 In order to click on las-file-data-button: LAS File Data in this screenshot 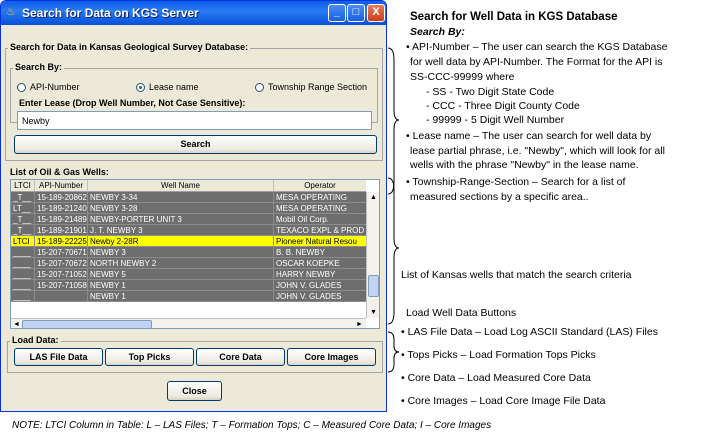, I will do `click(58, 357)`.